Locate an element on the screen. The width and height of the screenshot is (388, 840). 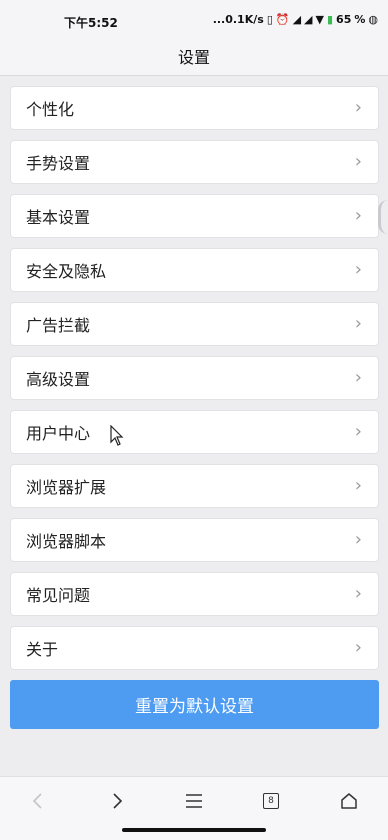
settings-item-label: 高级设置 is located at coordinates (58, 379).